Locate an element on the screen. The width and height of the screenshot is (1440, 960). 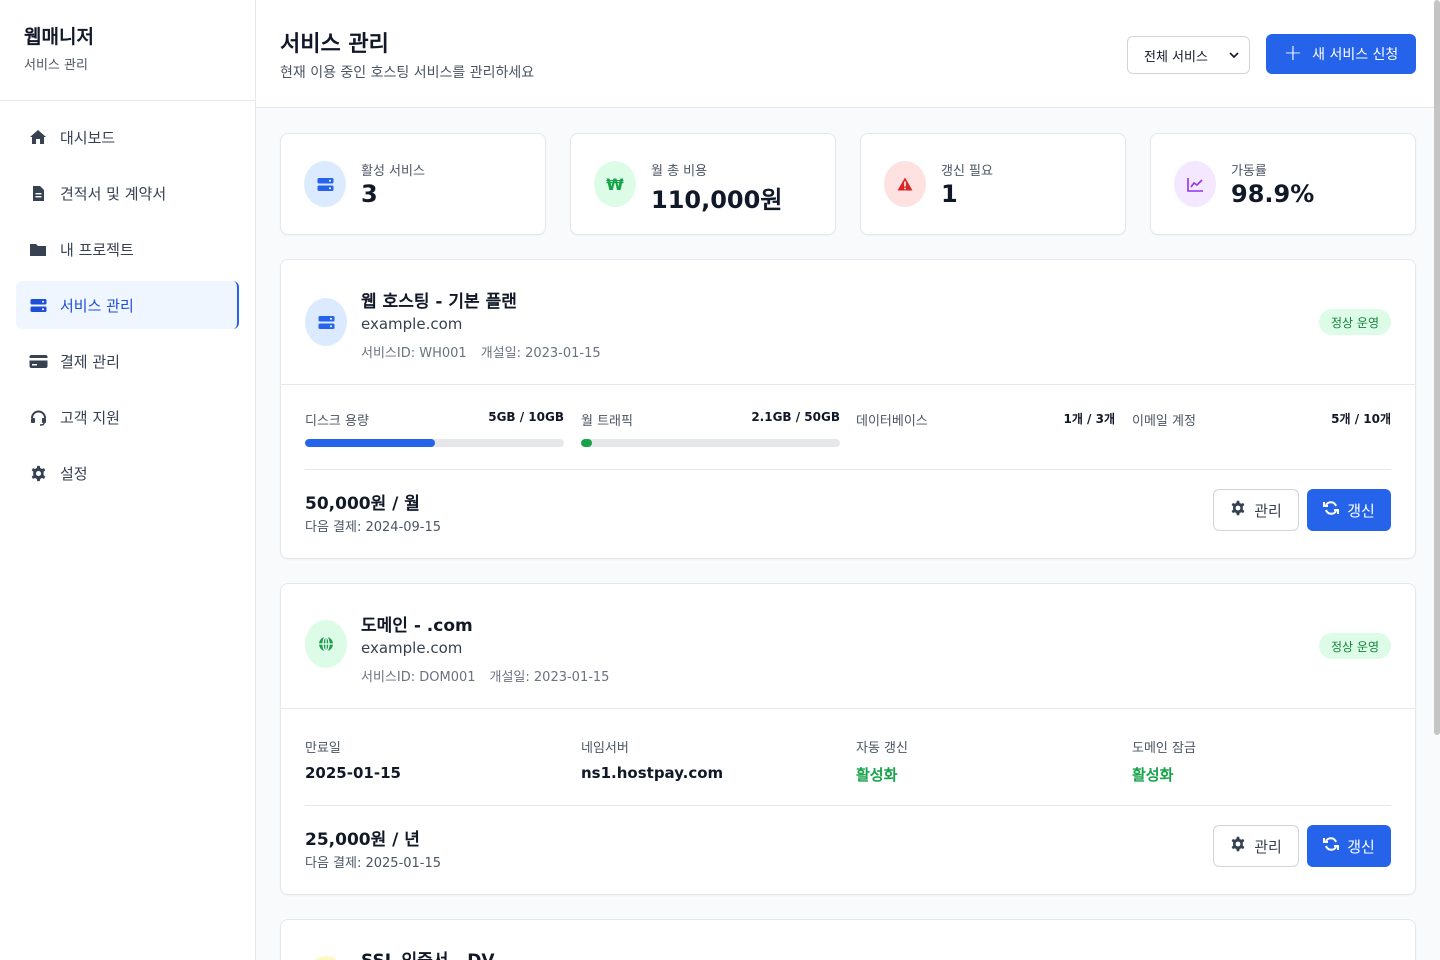
globe-icon is located at coordinates (326, 644).